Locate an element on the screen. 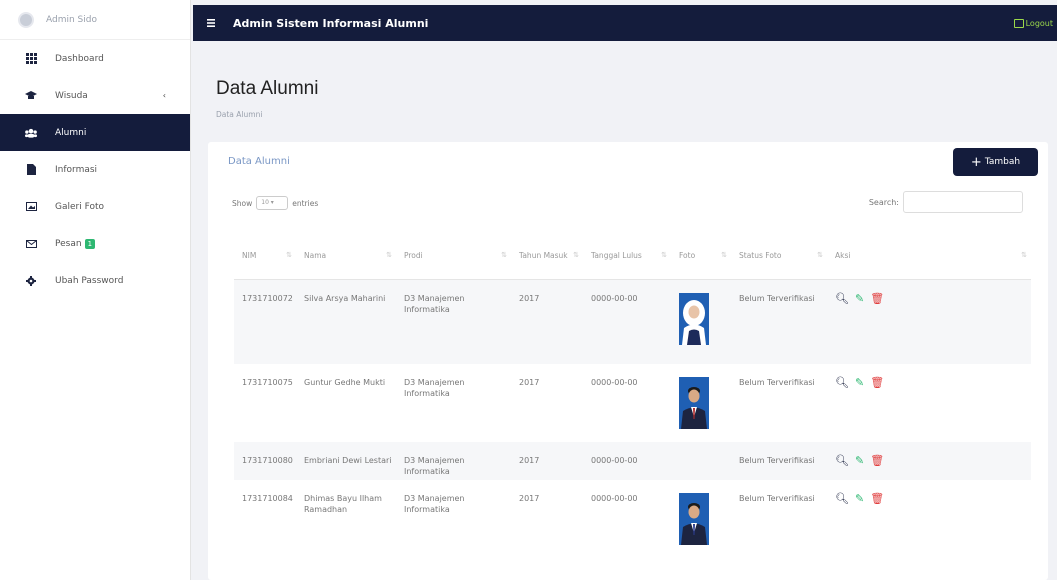 The width and height of the screenshot is (1057, 580). cell-nim: 1731710072 is located at coordinates (265, 321).